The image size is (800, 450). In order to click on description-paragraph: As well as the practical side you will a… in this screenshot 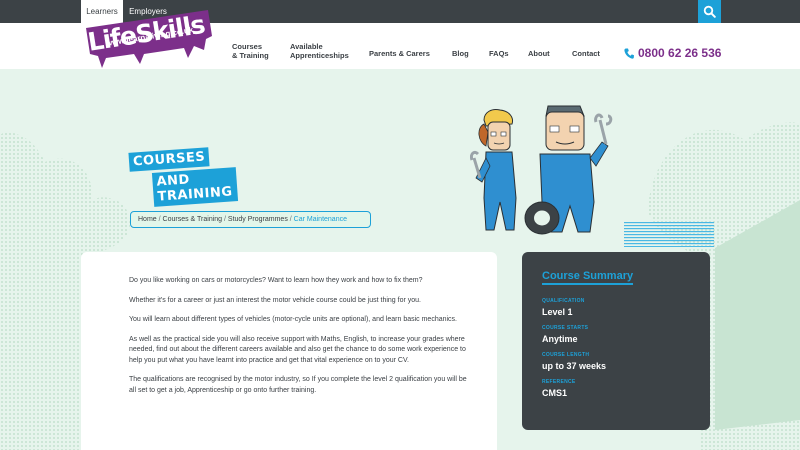, I will do `click(297, 349)`.